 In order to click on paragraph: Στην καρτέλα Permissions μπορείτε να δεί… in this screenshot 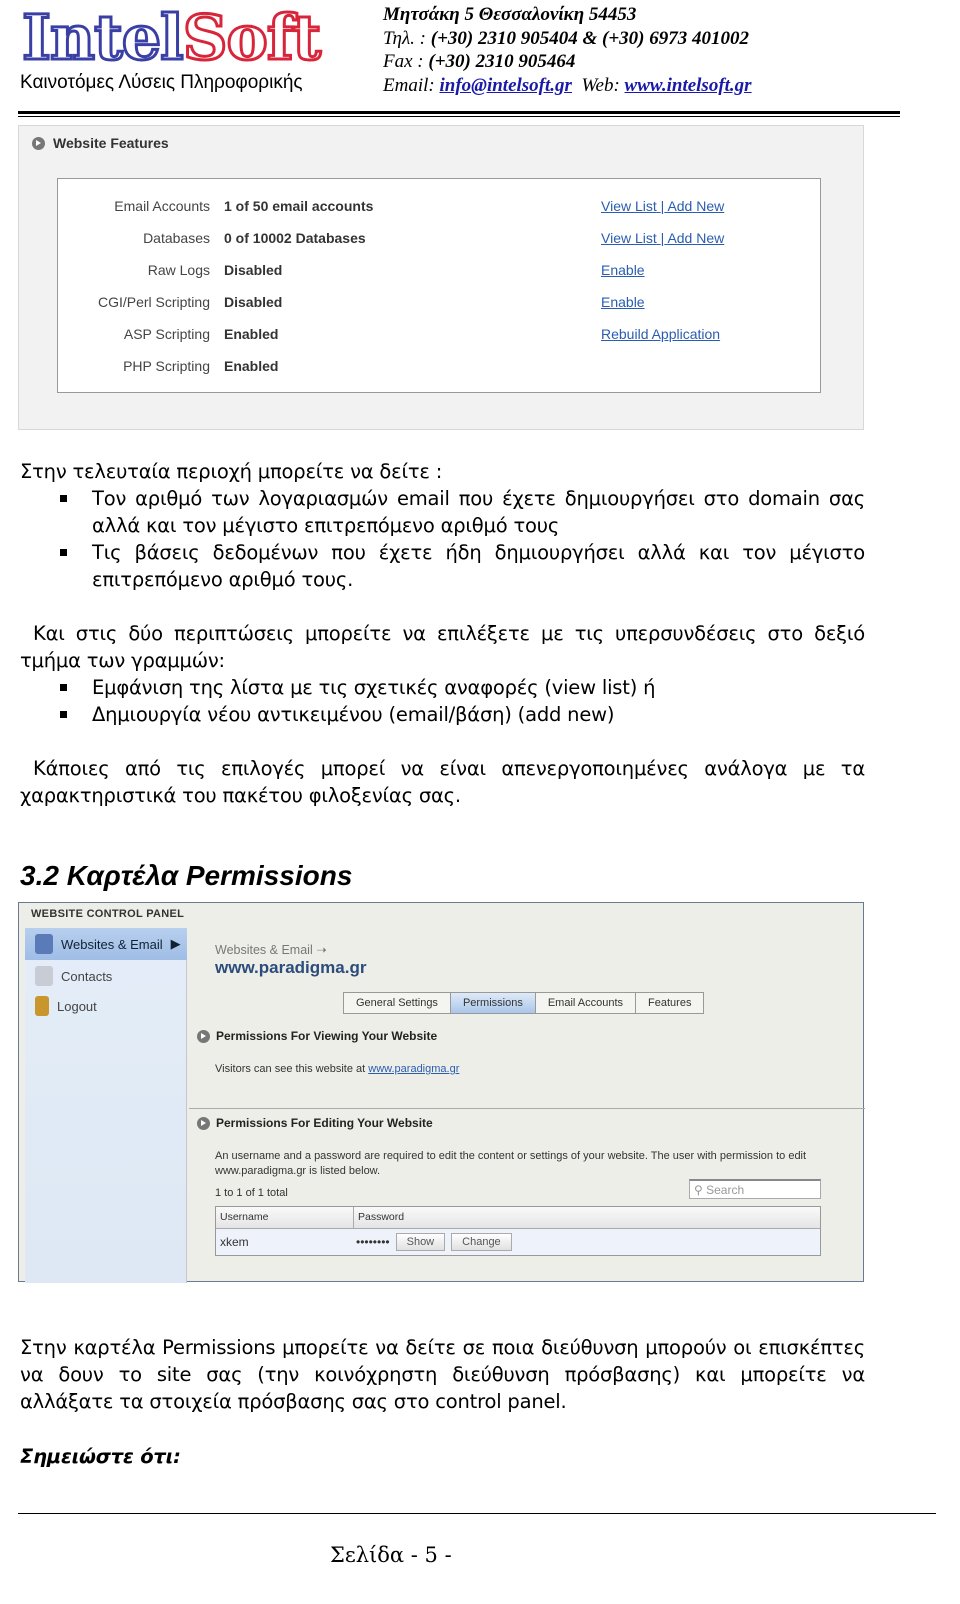, I will do `click(442, 1374)`.